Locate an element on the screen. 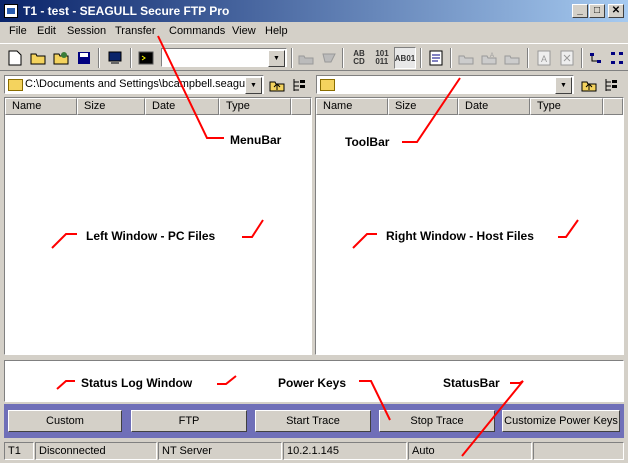 The height and width of the screenshot is (463, 628). status-server-type: NT Server is located at coordinates (220, 451).